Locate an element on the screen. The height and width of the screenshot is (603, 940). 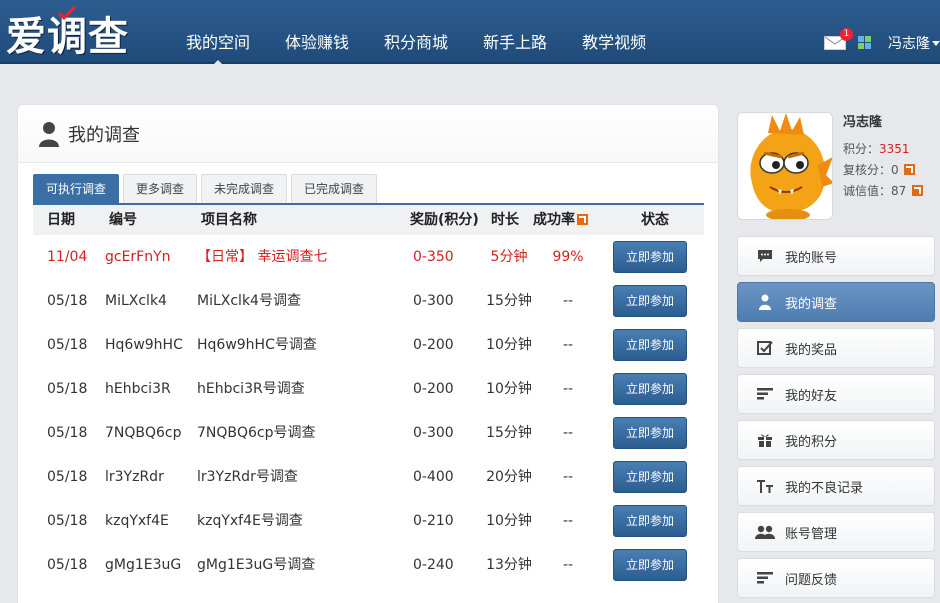
table-row: 05/18 lr3YzRdr lr3YzRdr号调查 0-400 20分钟 -- 立即参加 is located at coordinates (368, 477).